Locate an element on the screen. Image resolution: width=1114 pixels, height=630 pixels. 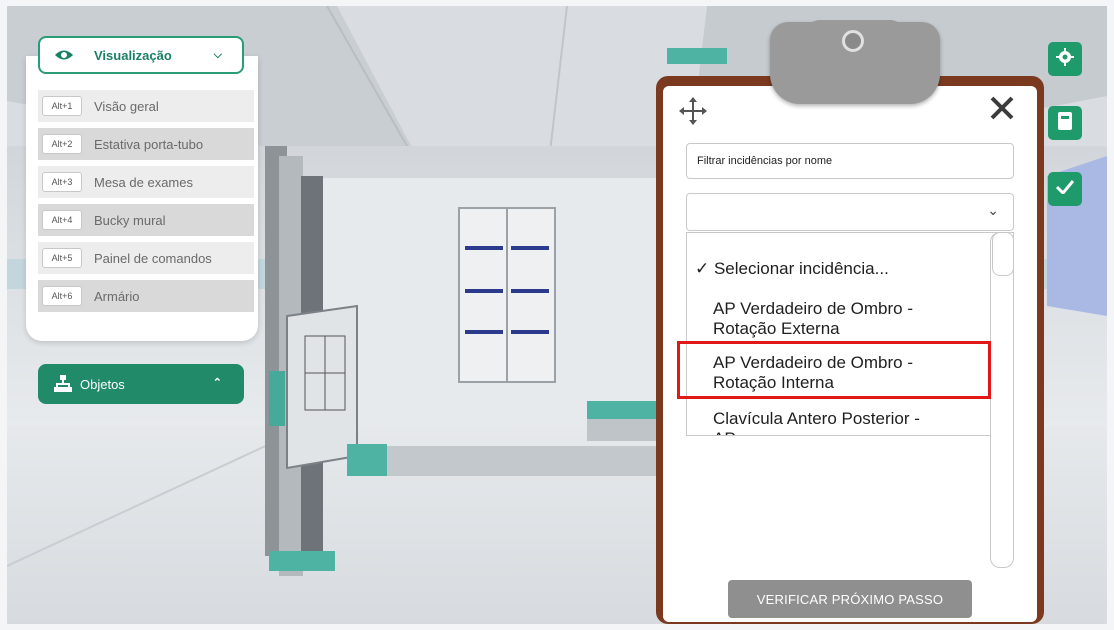
confirm-button is located at coordinates (1065, 189).